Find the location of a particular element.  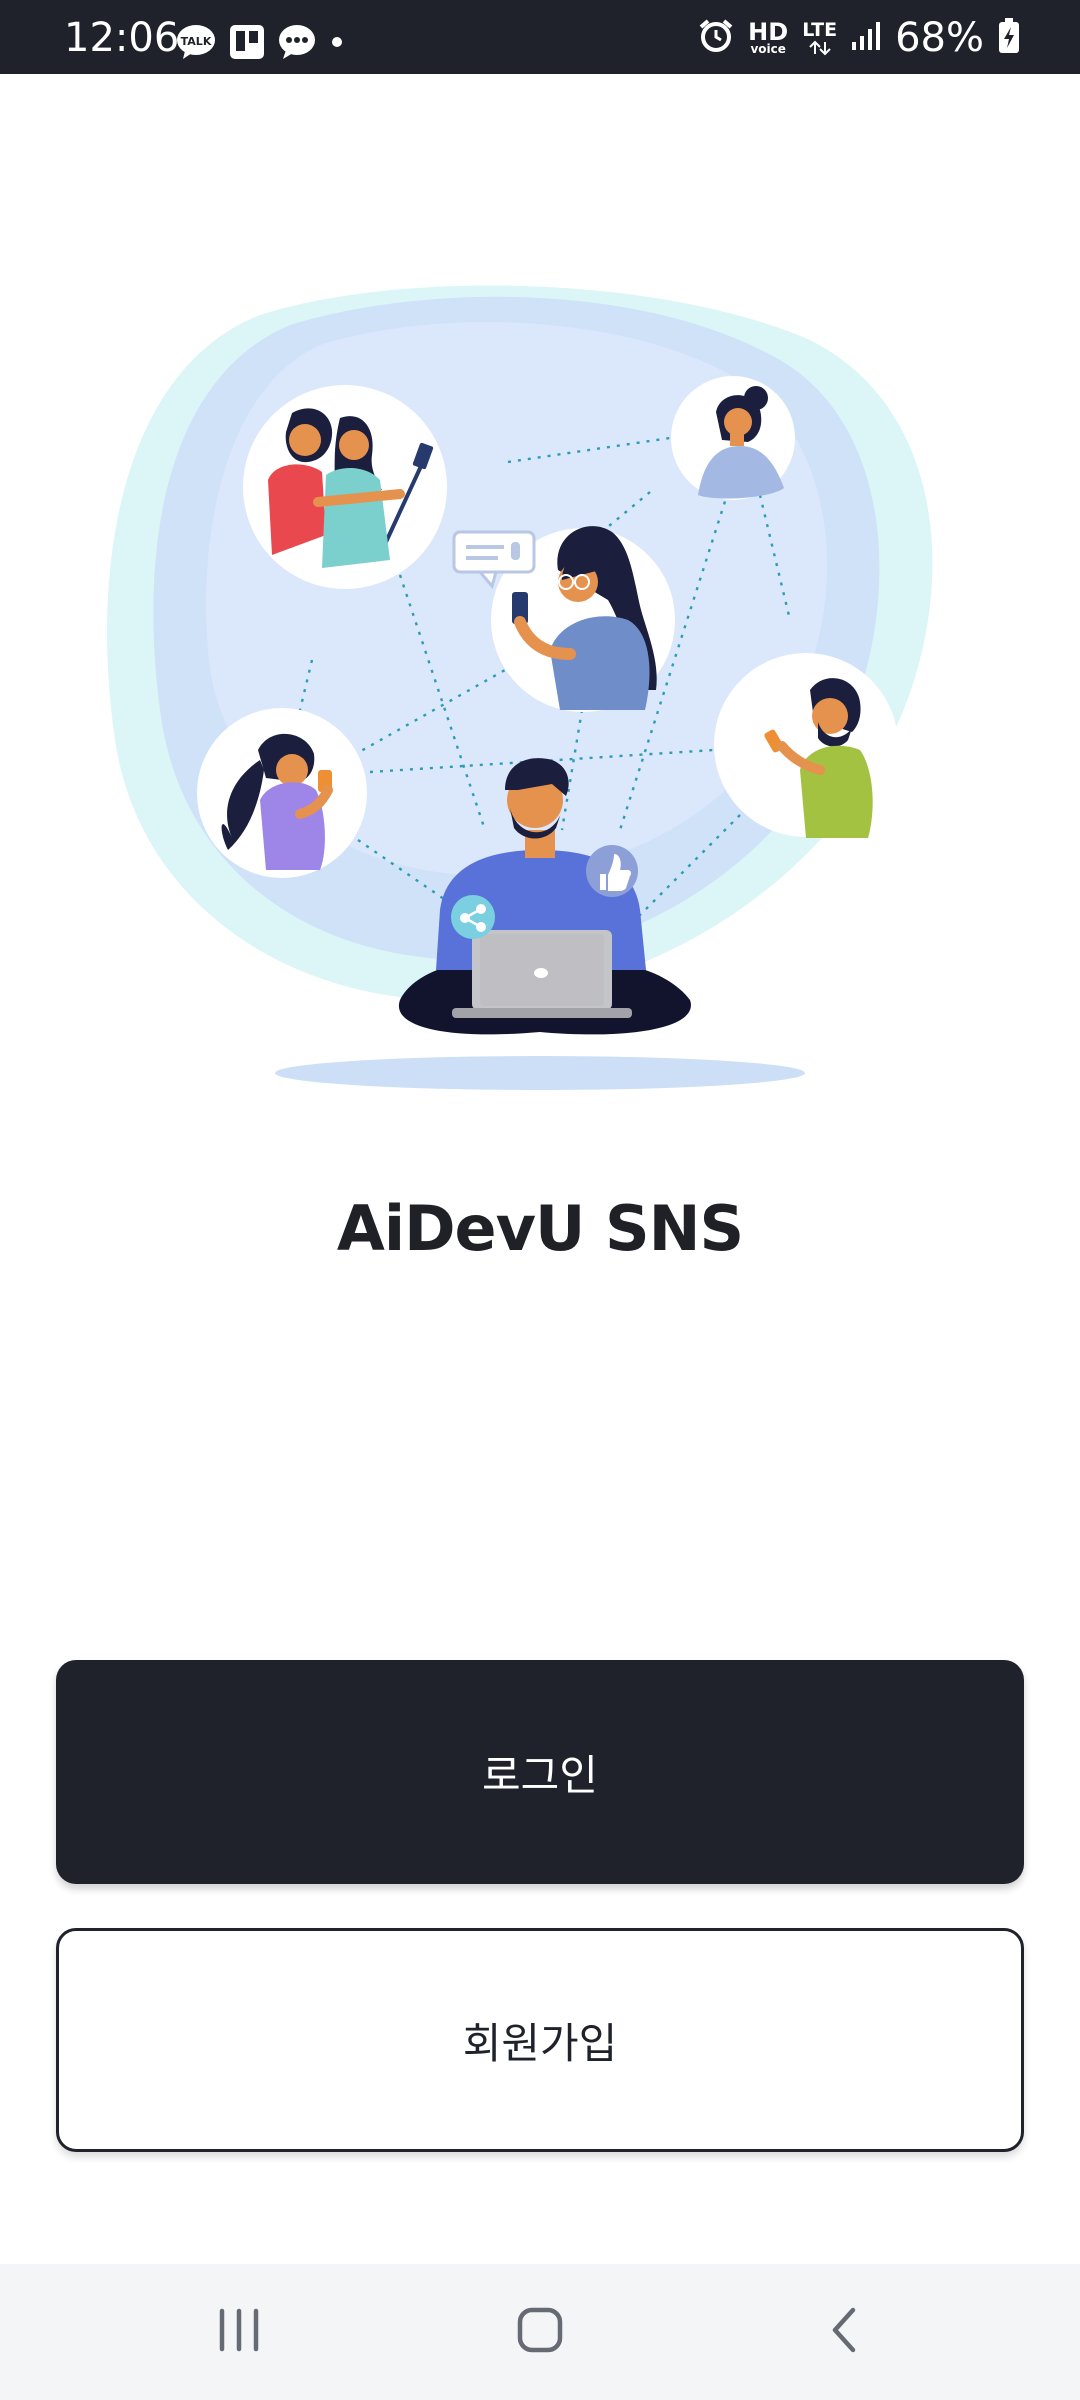

avatar-man-green is located at coordinates (806, 745).